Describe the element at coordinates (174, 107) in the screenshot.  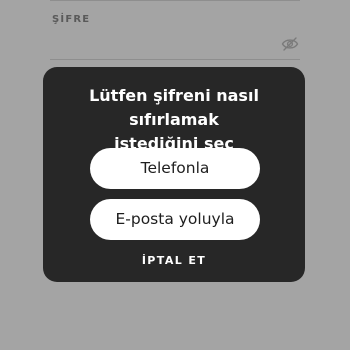
I see `dialog-title-line-1: Lütfen şifreni nasıl sıfırlamak` at that location.